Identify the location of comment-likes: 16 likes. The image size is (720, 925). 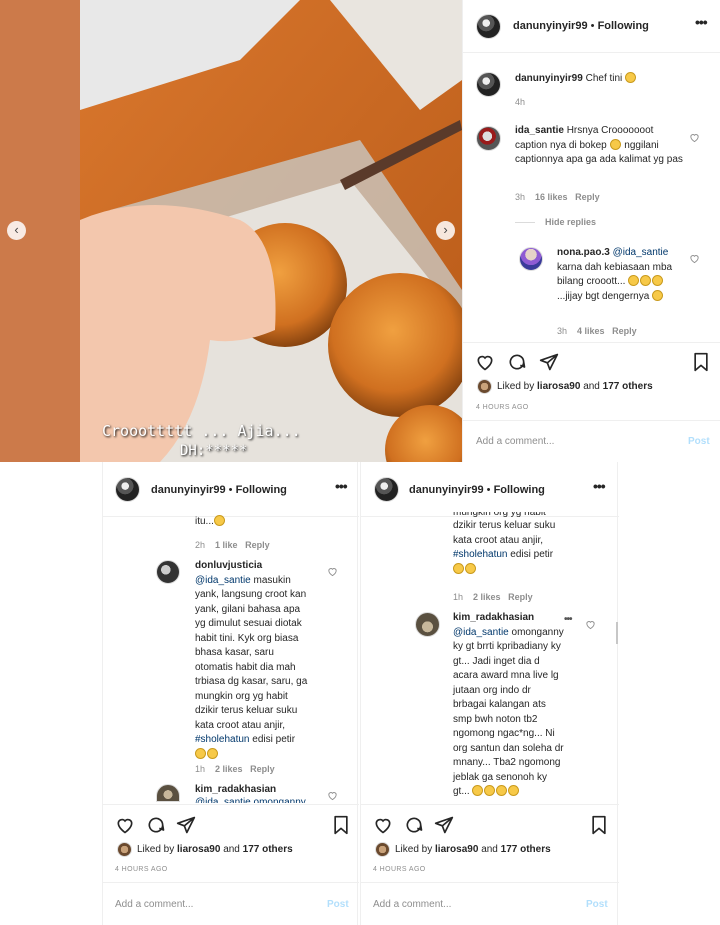
(551, 197).